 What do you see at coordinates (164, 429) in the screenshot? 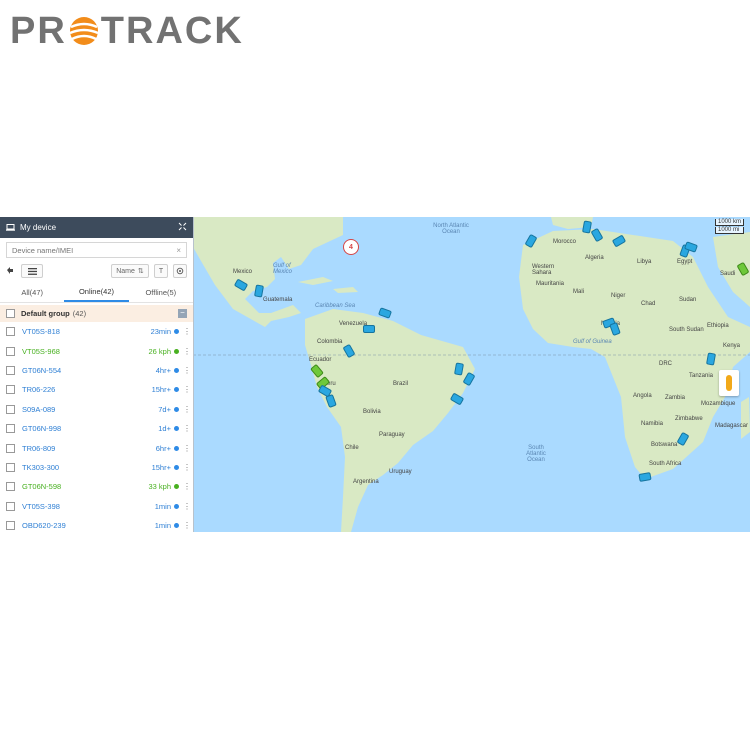
I see `device-status: 1d+` at bounding box center [164, 429].